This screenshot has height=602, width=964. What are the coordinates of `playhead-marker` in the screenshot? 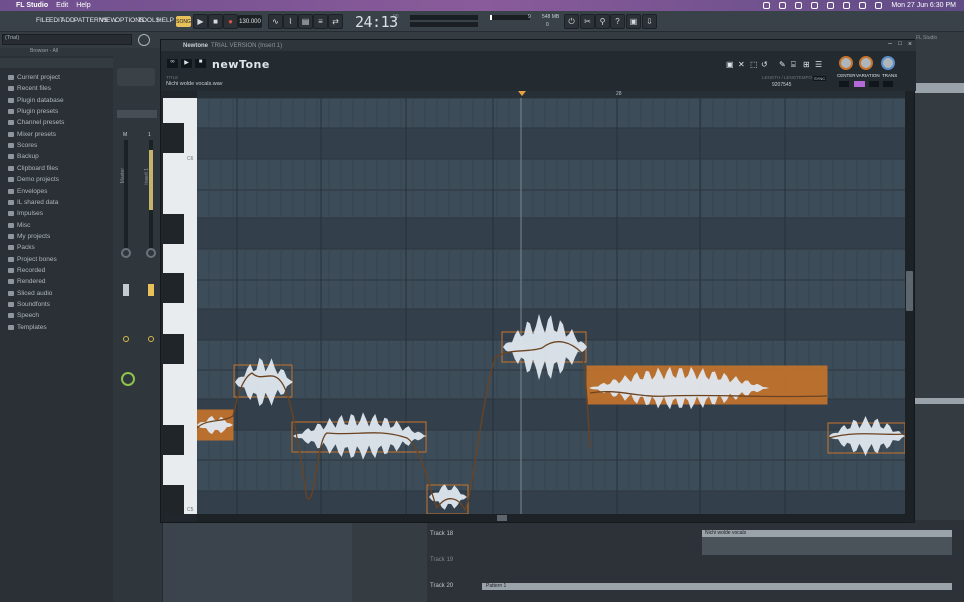 It's located at (522, 93).